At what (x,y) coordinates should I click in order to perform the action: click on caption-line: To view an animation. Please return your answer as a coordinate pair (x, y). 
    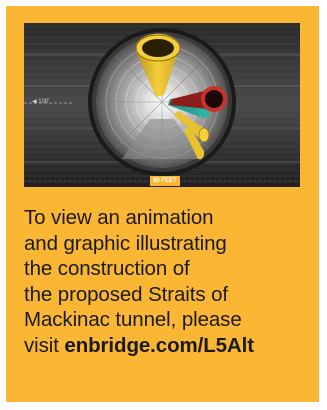
    Looking at the image, I should click on (119, 217).